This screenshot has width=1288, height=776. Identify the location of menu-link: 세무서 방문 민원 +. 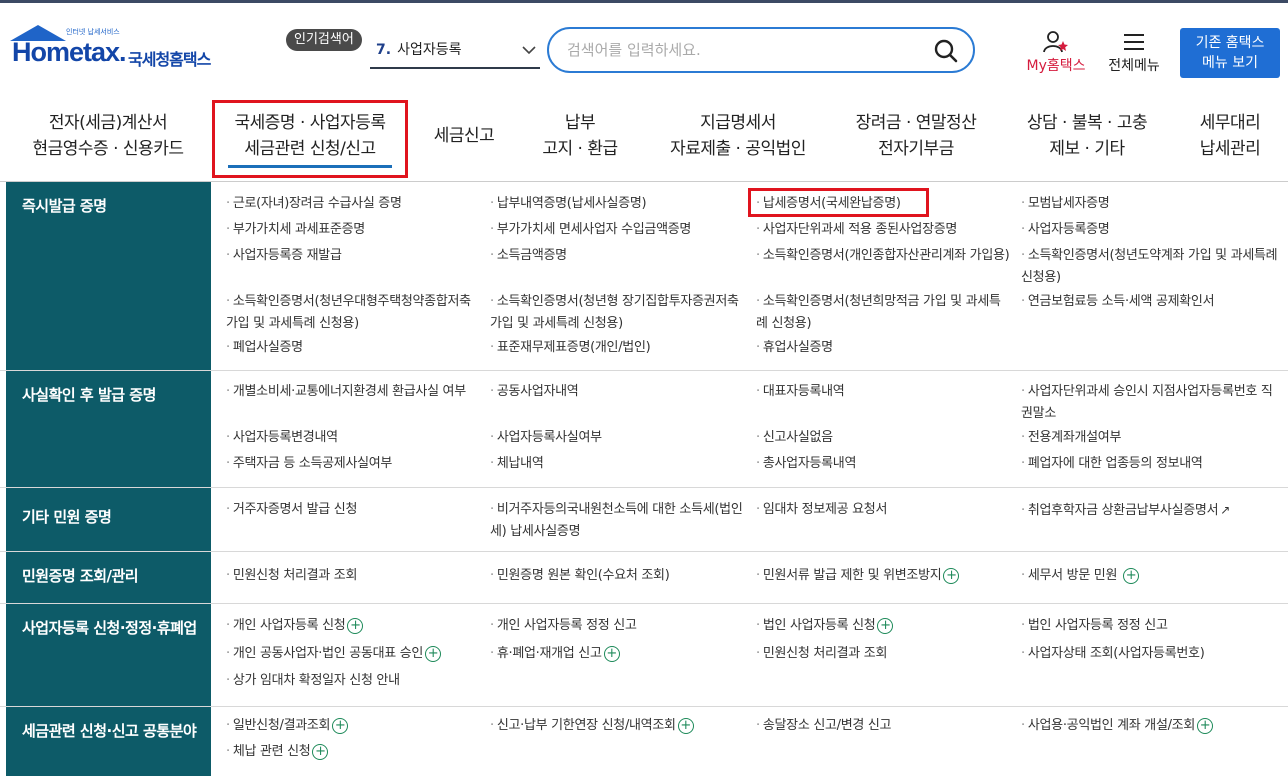
(1151, 576).